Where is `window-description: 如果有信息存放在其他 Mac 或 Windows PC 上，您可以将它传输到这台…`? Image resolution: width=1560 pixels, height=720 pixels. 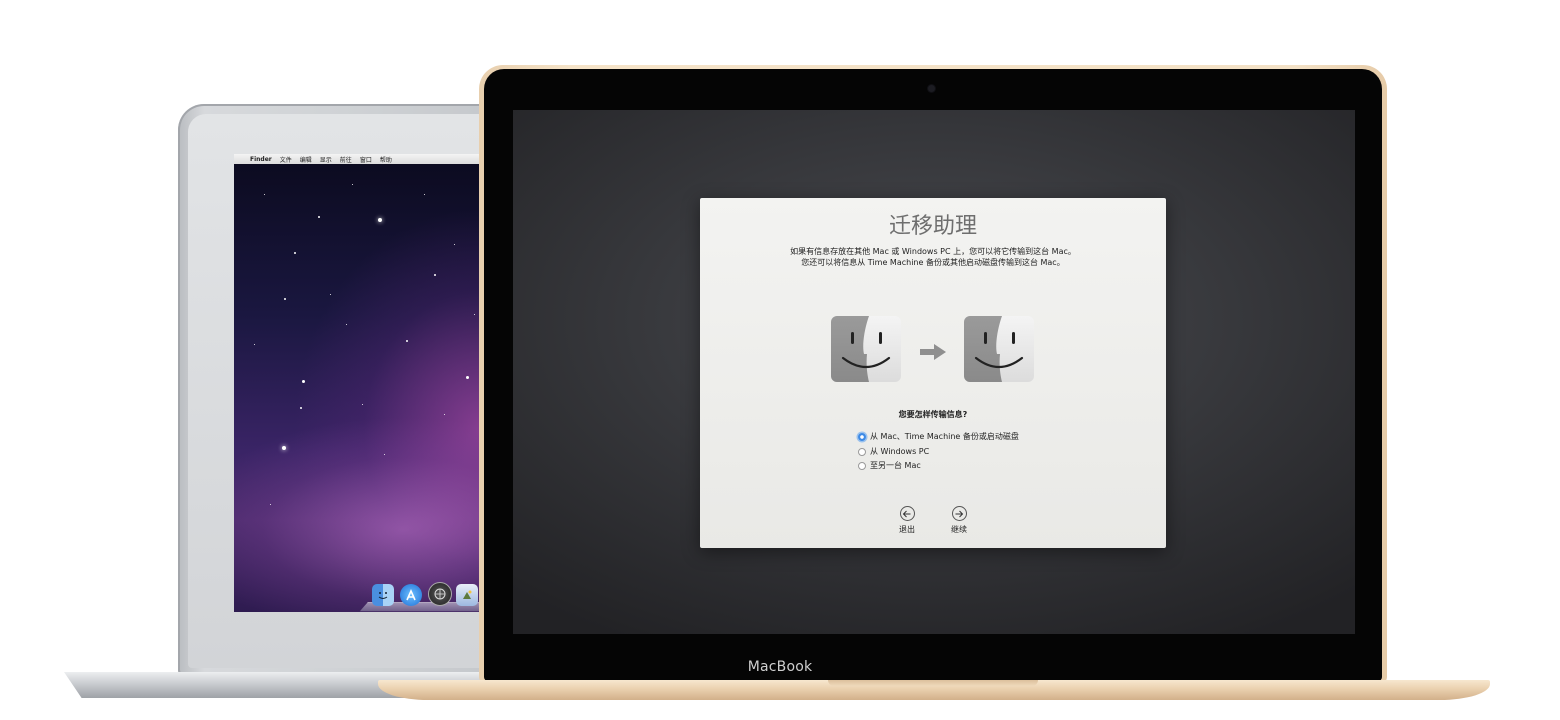 window-description: 如果有信息存放在其他 Mac 或 Windows PC 上，您可以将它传输到这台… is located at coordinates (933, 257).